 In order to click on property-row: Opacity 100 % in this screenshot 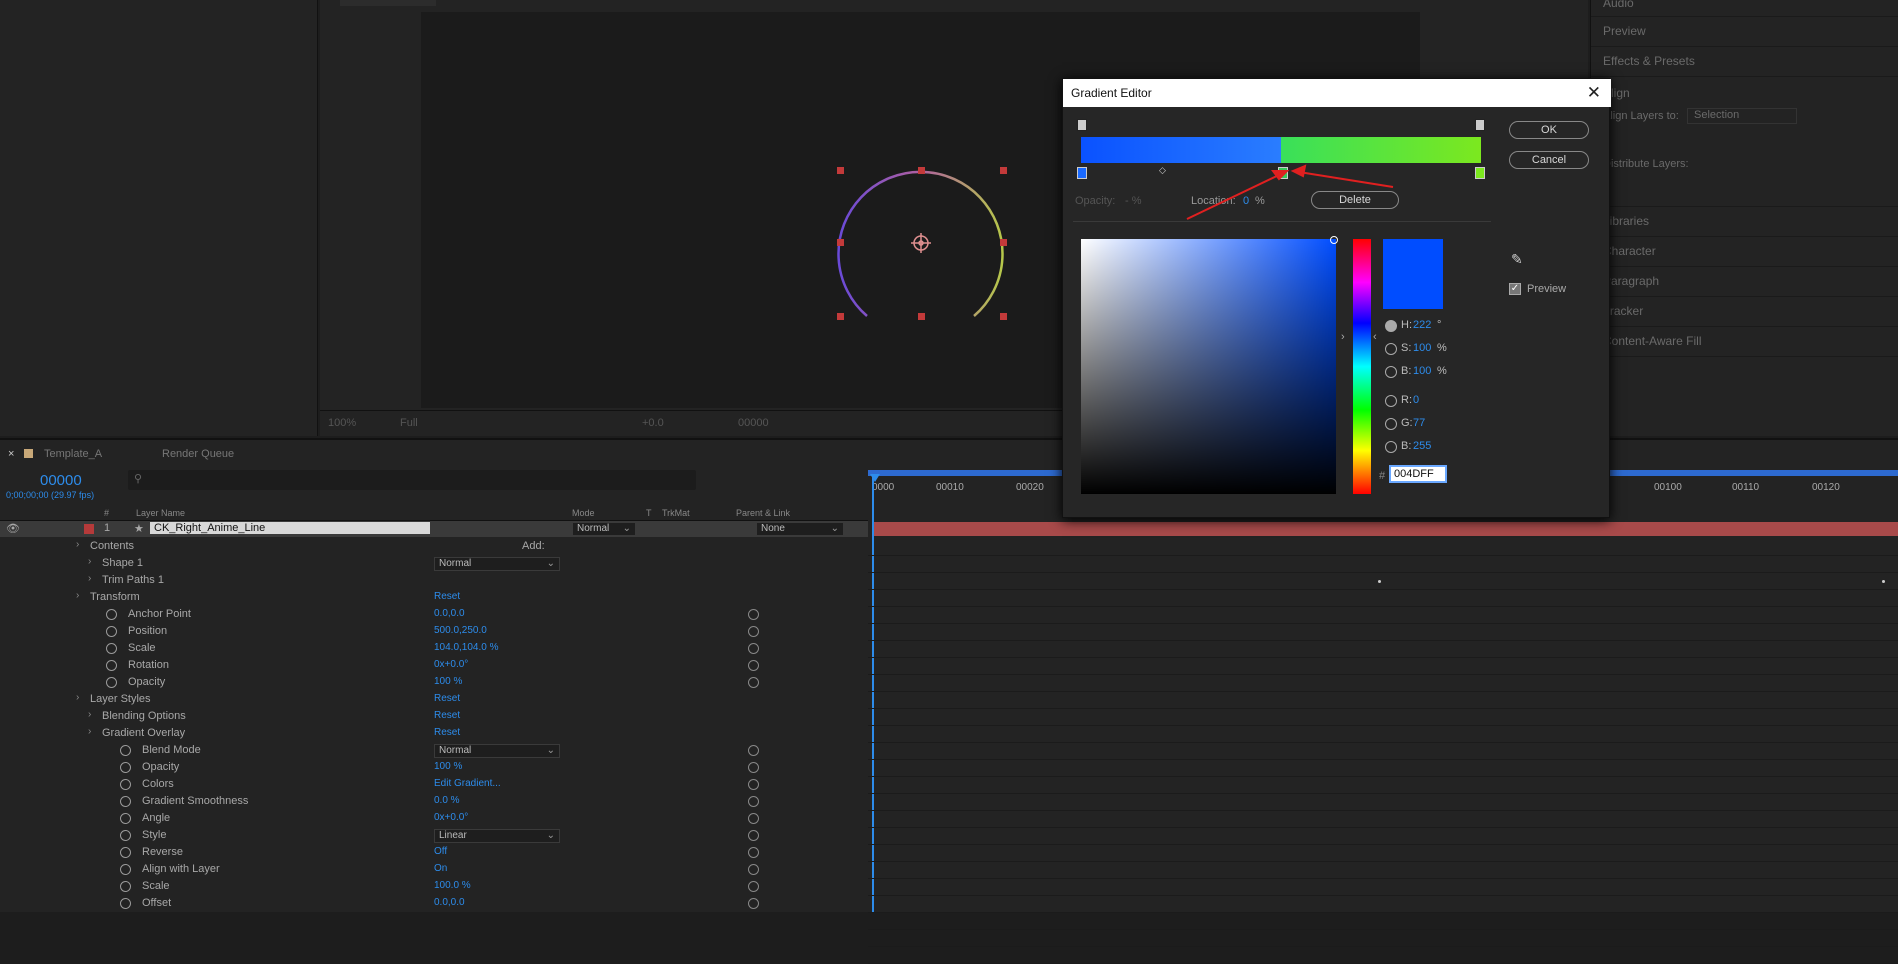, I will do `click(434, 683)`.